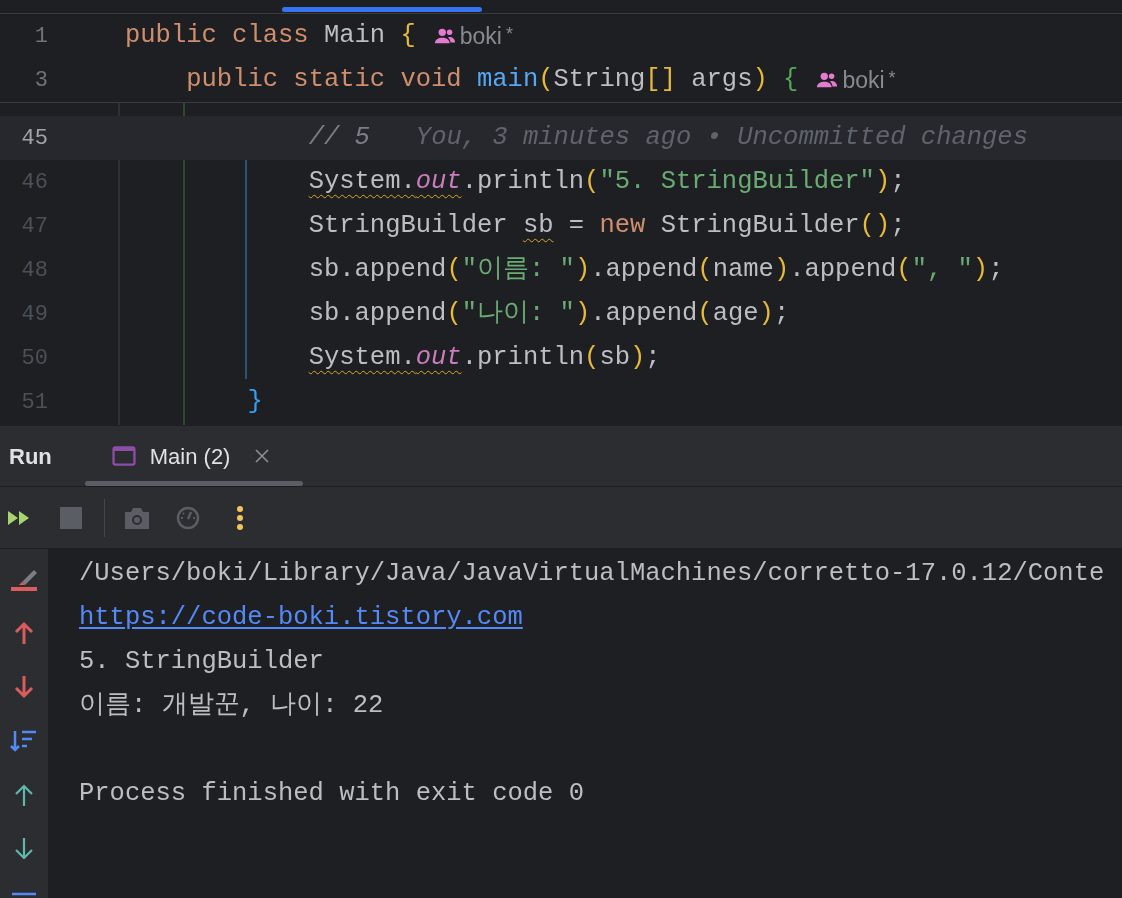 The image size is (1122, 898). What do you see at coordinates (19, 517) in the screenshot?
I see `rerun-button` at bounding box center [19, 517].